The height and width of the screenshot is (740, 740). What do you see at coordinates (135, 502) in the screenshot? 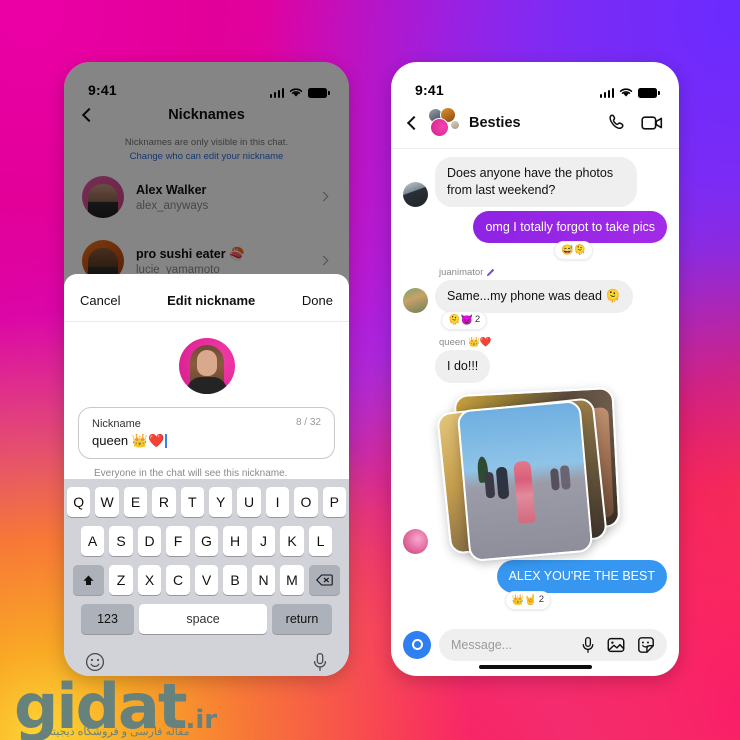
I see `key-e: E` at bounding box center [135, 502].